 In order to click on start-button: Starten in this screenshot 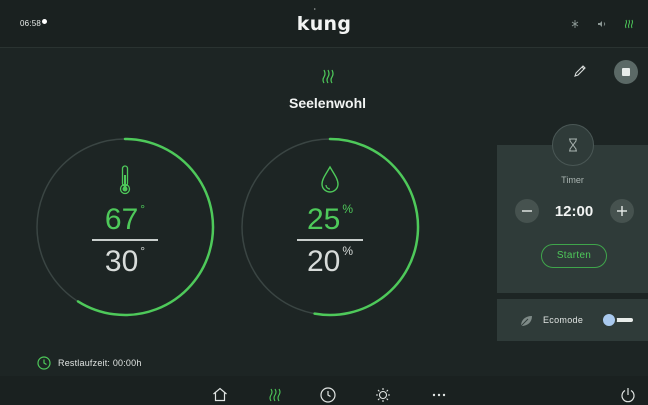, I will do `click(574, 256)`.